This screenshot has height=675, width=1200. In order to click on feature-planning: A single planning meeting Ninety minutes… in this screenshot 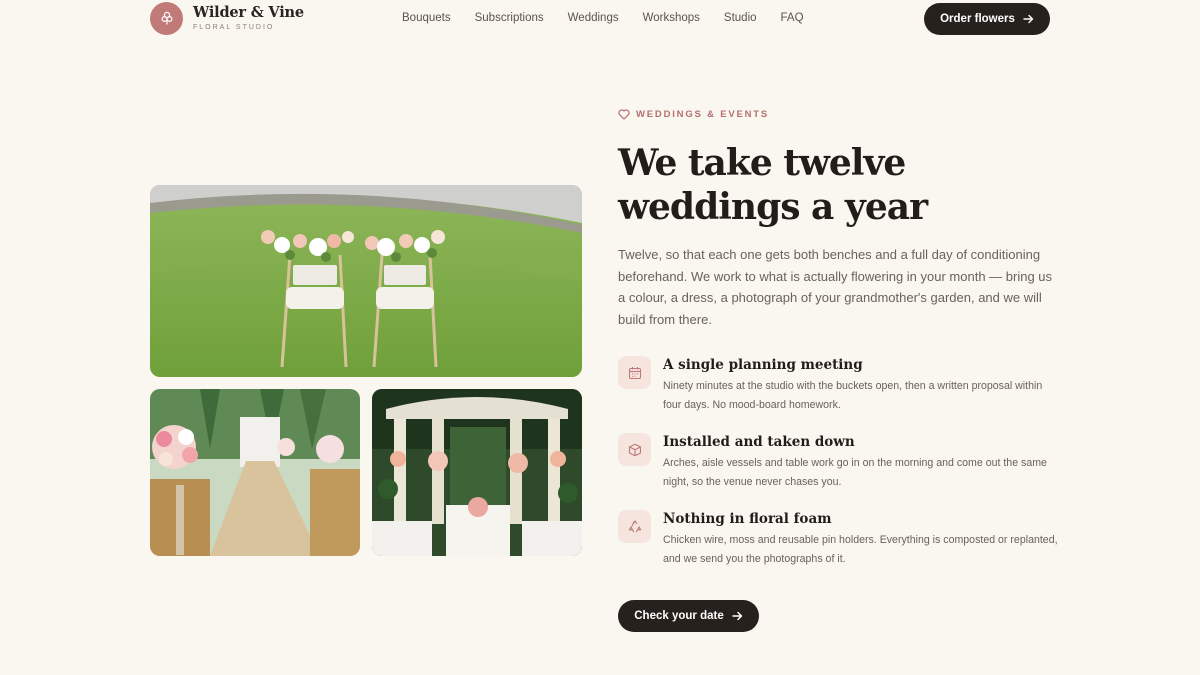, I will do `click(838, 391)`.